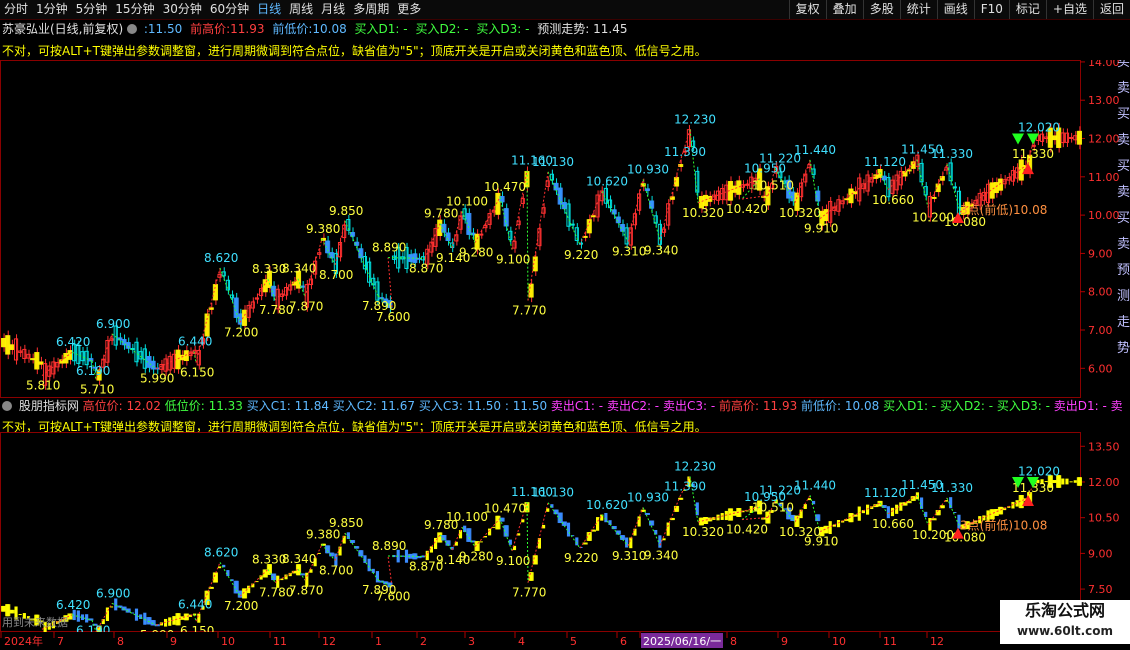 This screenshot has width=1130, height=650. What do you see at coordinates (476, 253) in the screenshot?
I see `pivot-label: 9.280` at bounding box center [476, 253].